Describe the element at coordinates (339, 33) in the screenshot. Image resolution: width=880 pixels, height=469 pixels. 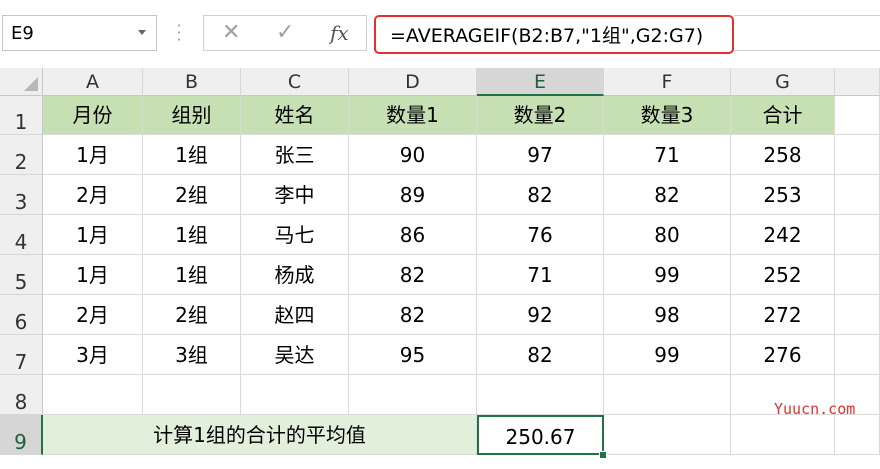
I see `insert-function-icon: fx` at that location.